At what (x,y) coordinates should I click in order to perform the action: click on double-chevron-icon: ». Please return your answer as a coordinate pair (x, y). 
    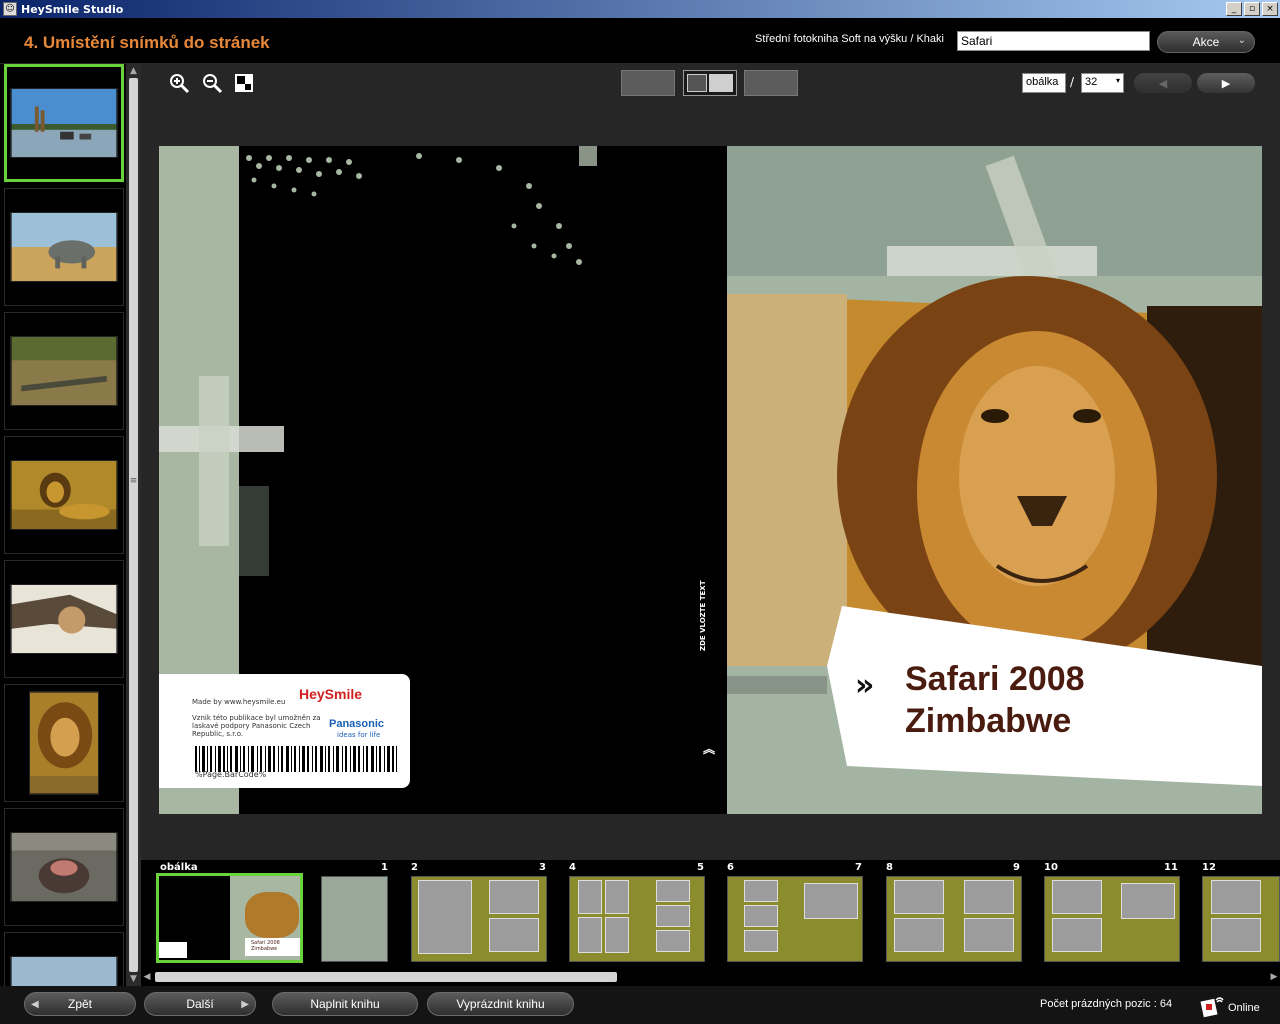
    Looking at the image, I should click on (865, 685).